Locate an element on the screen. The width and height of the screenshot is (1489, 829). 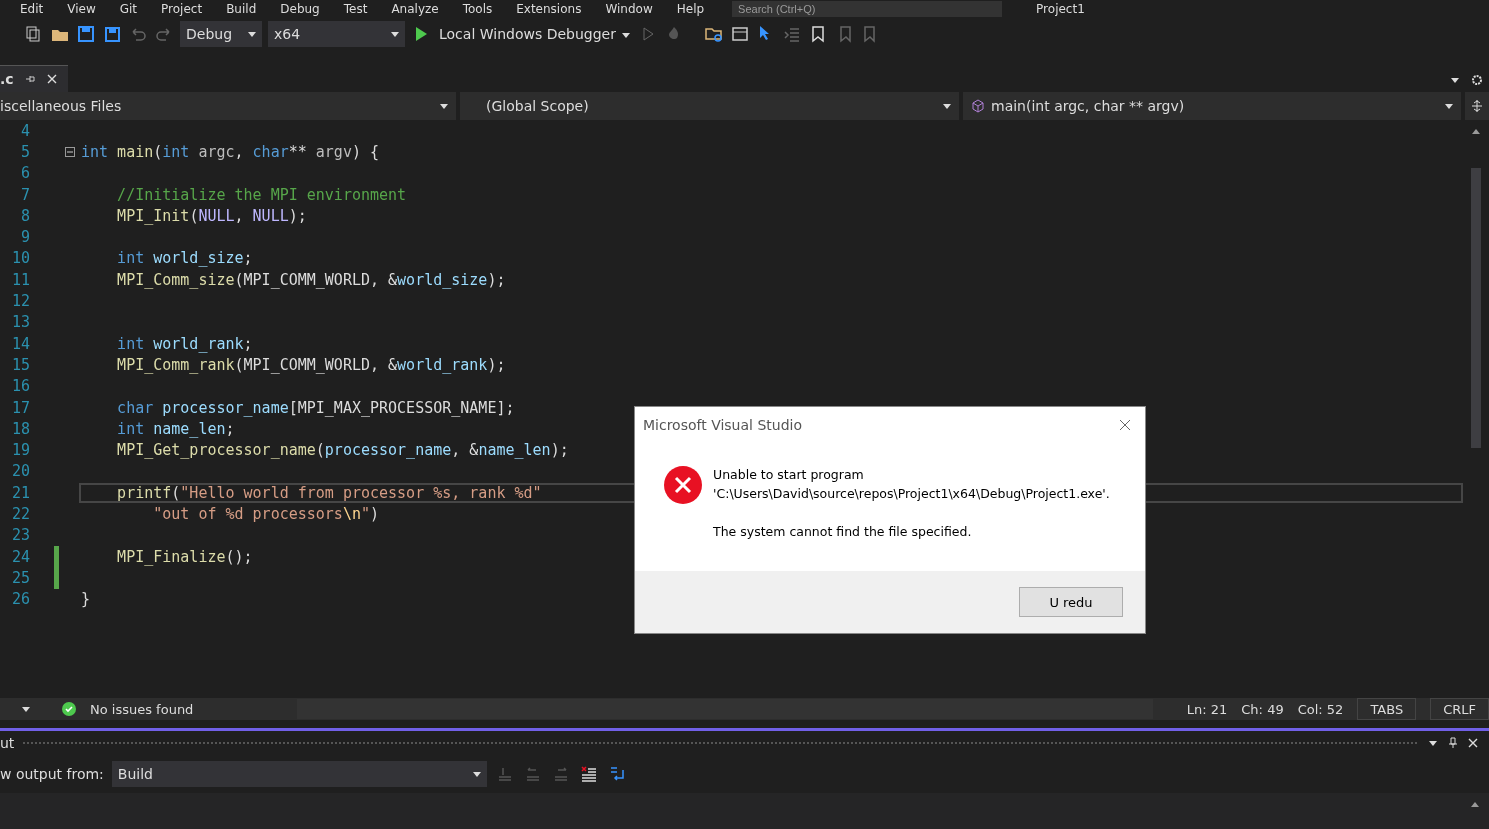
line-number: 25 is located at coordinates (20, 577).